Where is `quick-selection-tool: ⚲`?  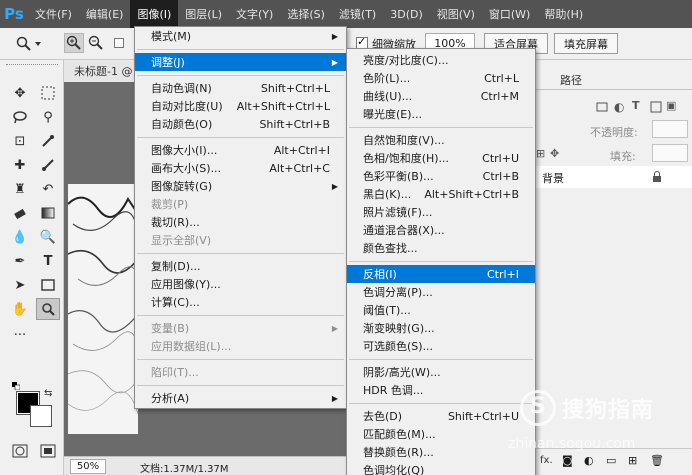
quick-selection-tool: ⚲ is located at coordinates (48, 117).